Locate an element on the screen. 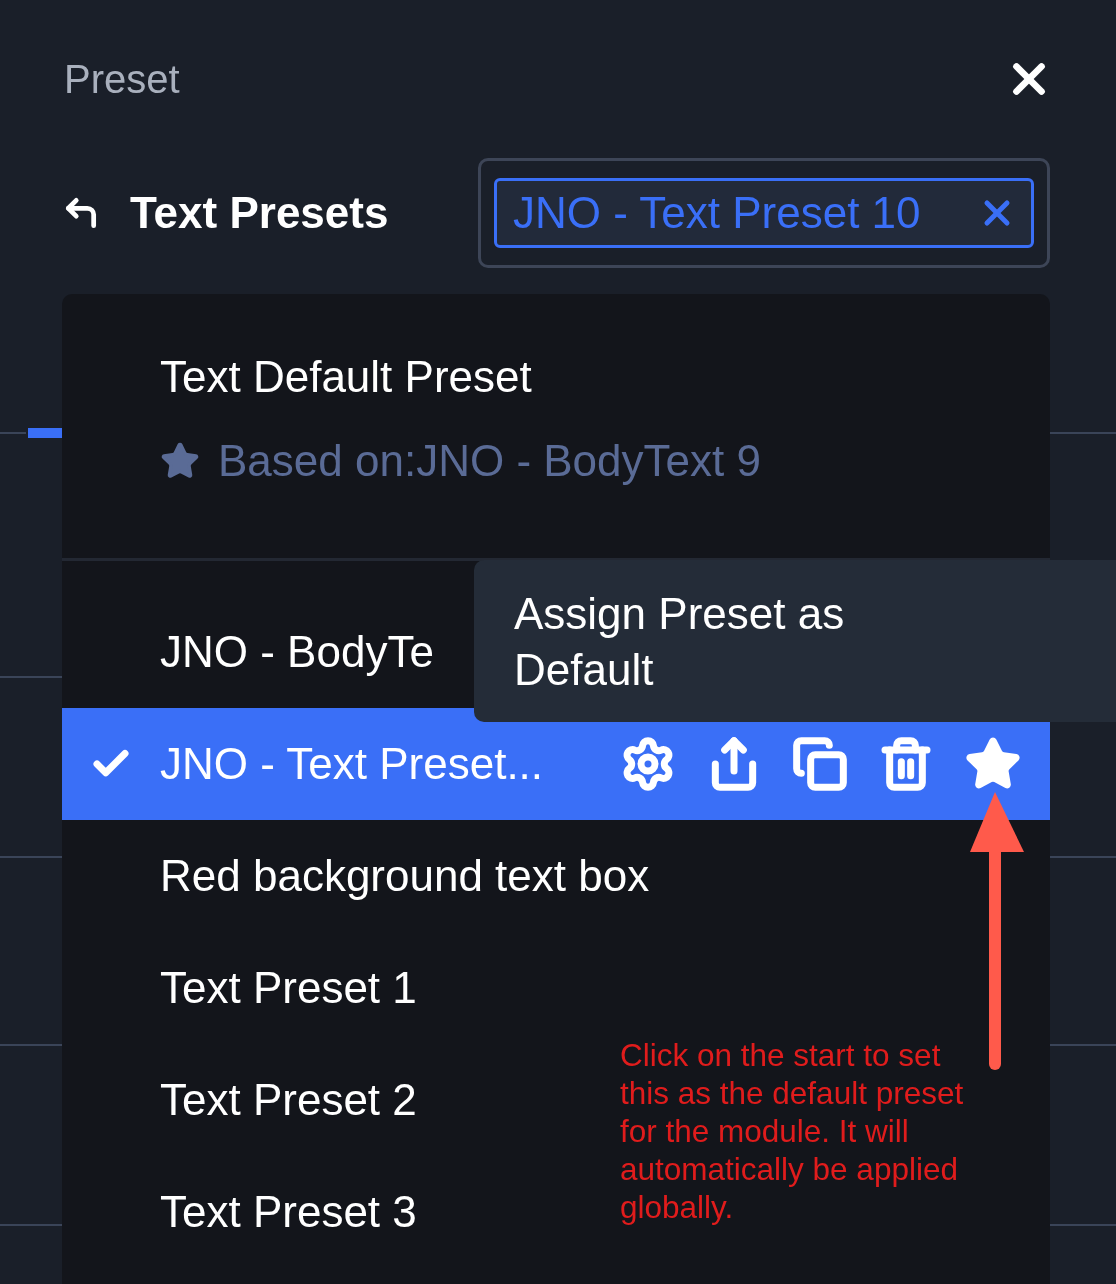  preset-item: Text Preset 2 is located at coordinates (253, 1100).